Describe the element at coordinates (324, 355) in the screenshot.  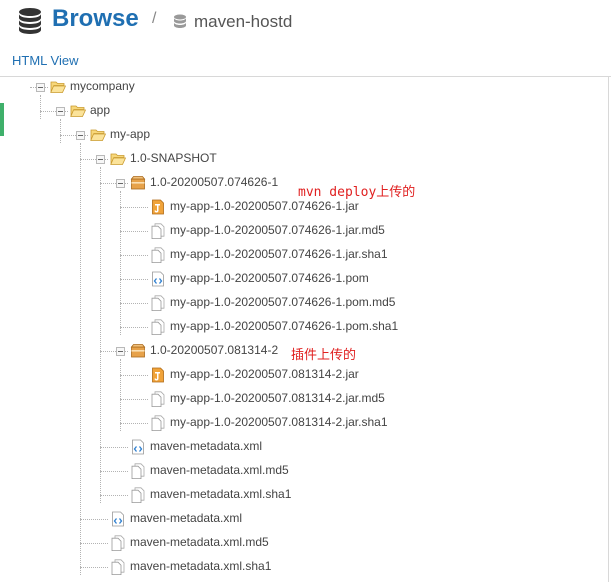
I see `annotation-plugin: 插件上传的` at that location.